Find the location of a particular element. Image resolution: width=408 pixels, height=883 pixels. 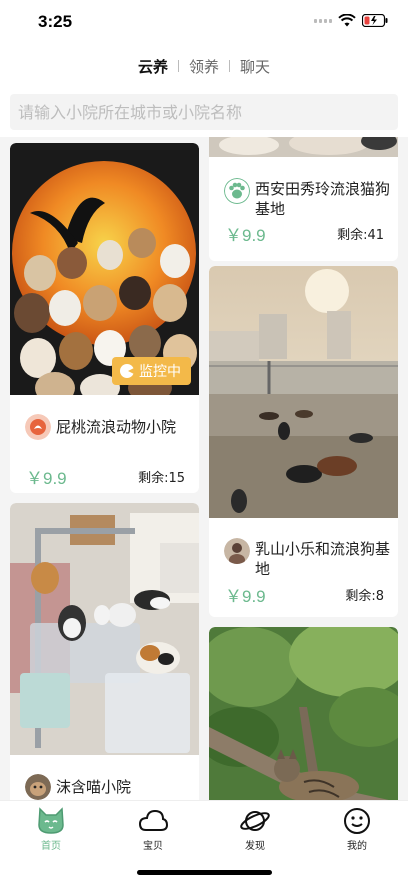

monitoring-label: 监控中 is located at coordinates (160, 372).